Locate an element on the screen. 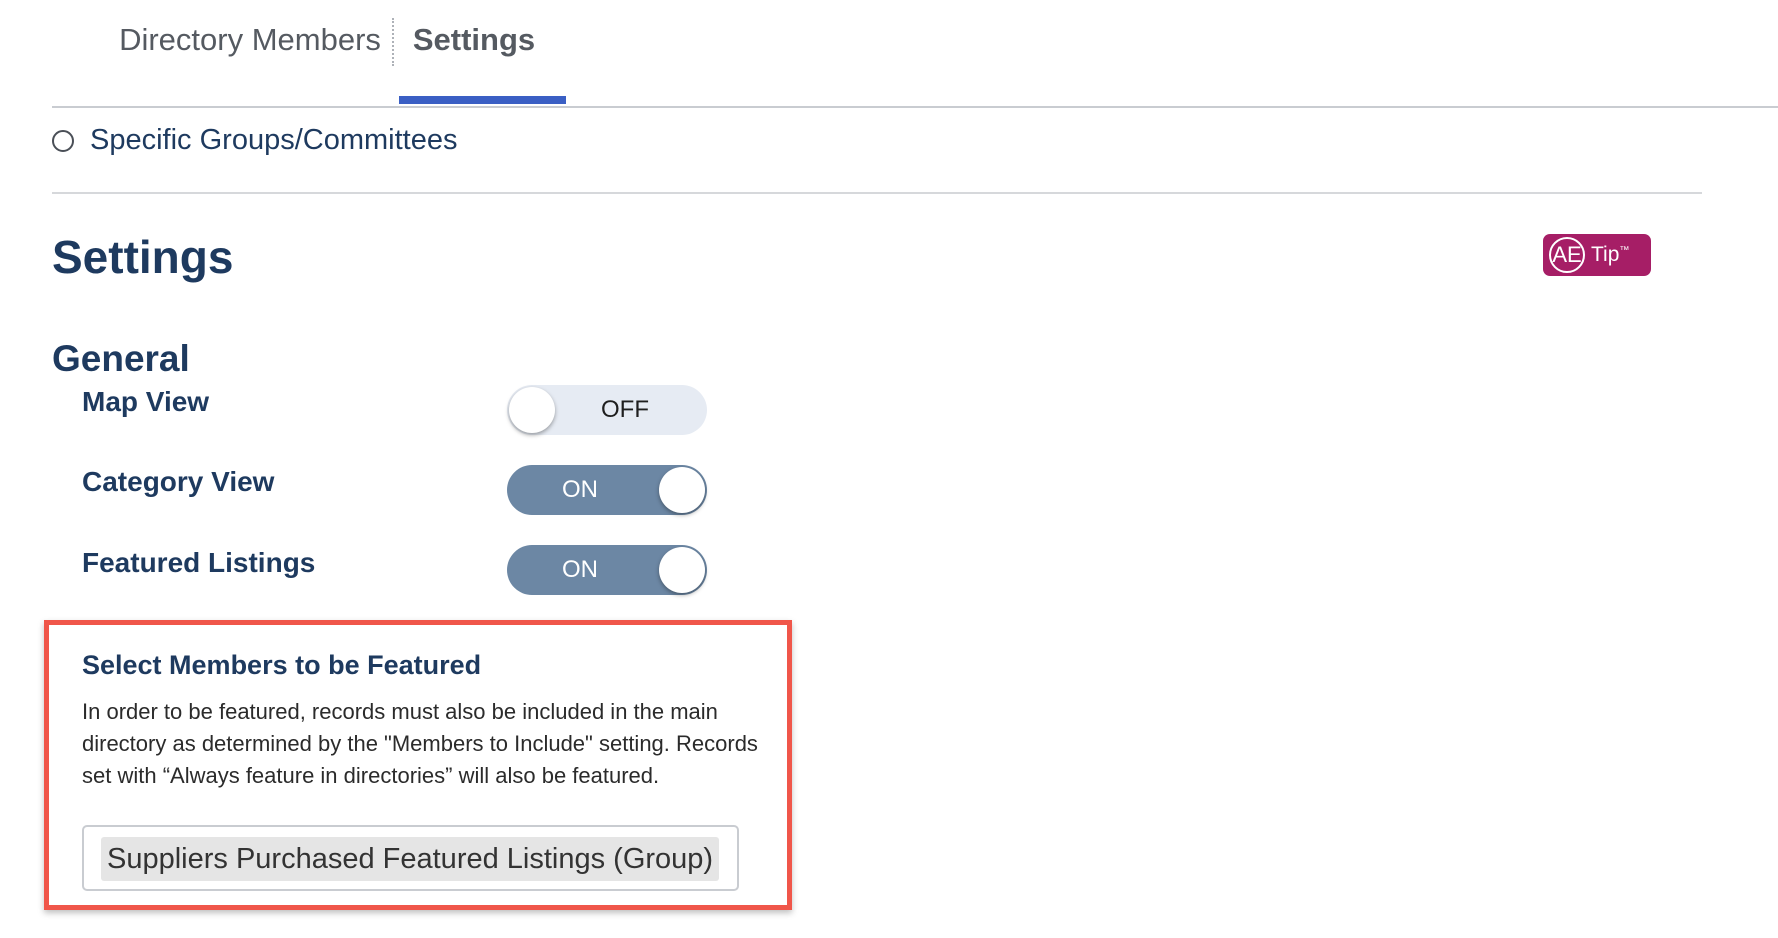 The width and height of the screenshot is (1778, 938). map-view-toggle: OFF is located at coordinates (607, 410).